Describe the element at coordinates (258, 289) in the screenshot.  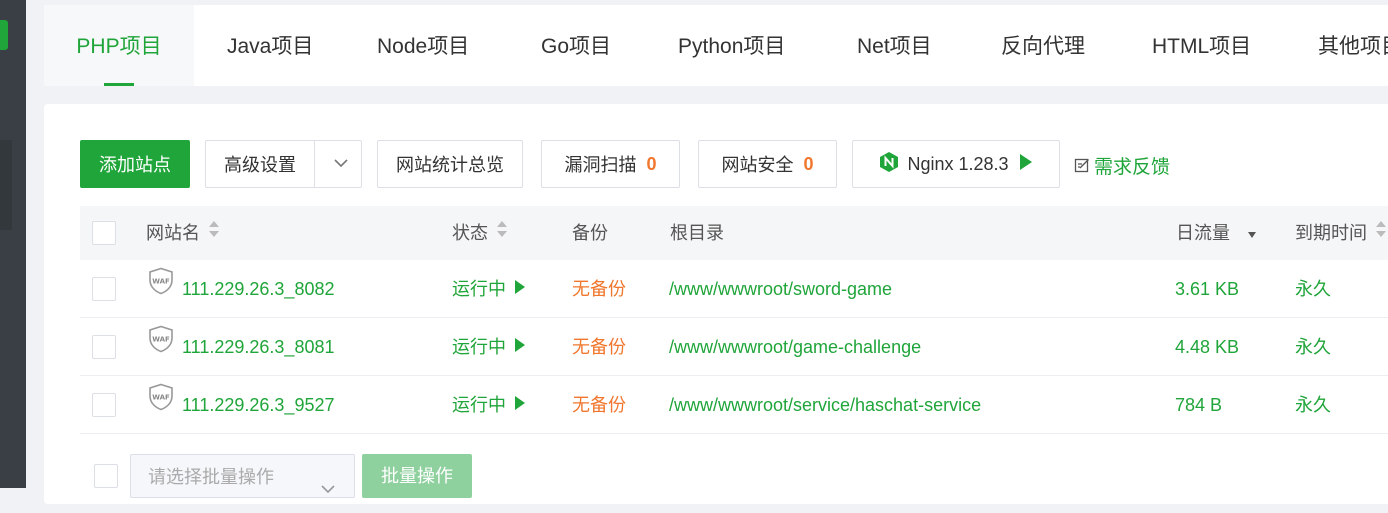
I see `site-name-link: 111.229.26.3_8082` at that location.